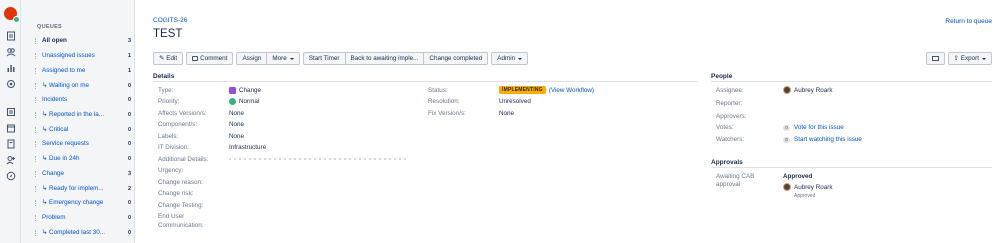 This screenshot has width=997, height=243. Describe the element at coordinates (61, 158) in the screenshot. I see `queue-label: ↳ Due in 24h` at that location.